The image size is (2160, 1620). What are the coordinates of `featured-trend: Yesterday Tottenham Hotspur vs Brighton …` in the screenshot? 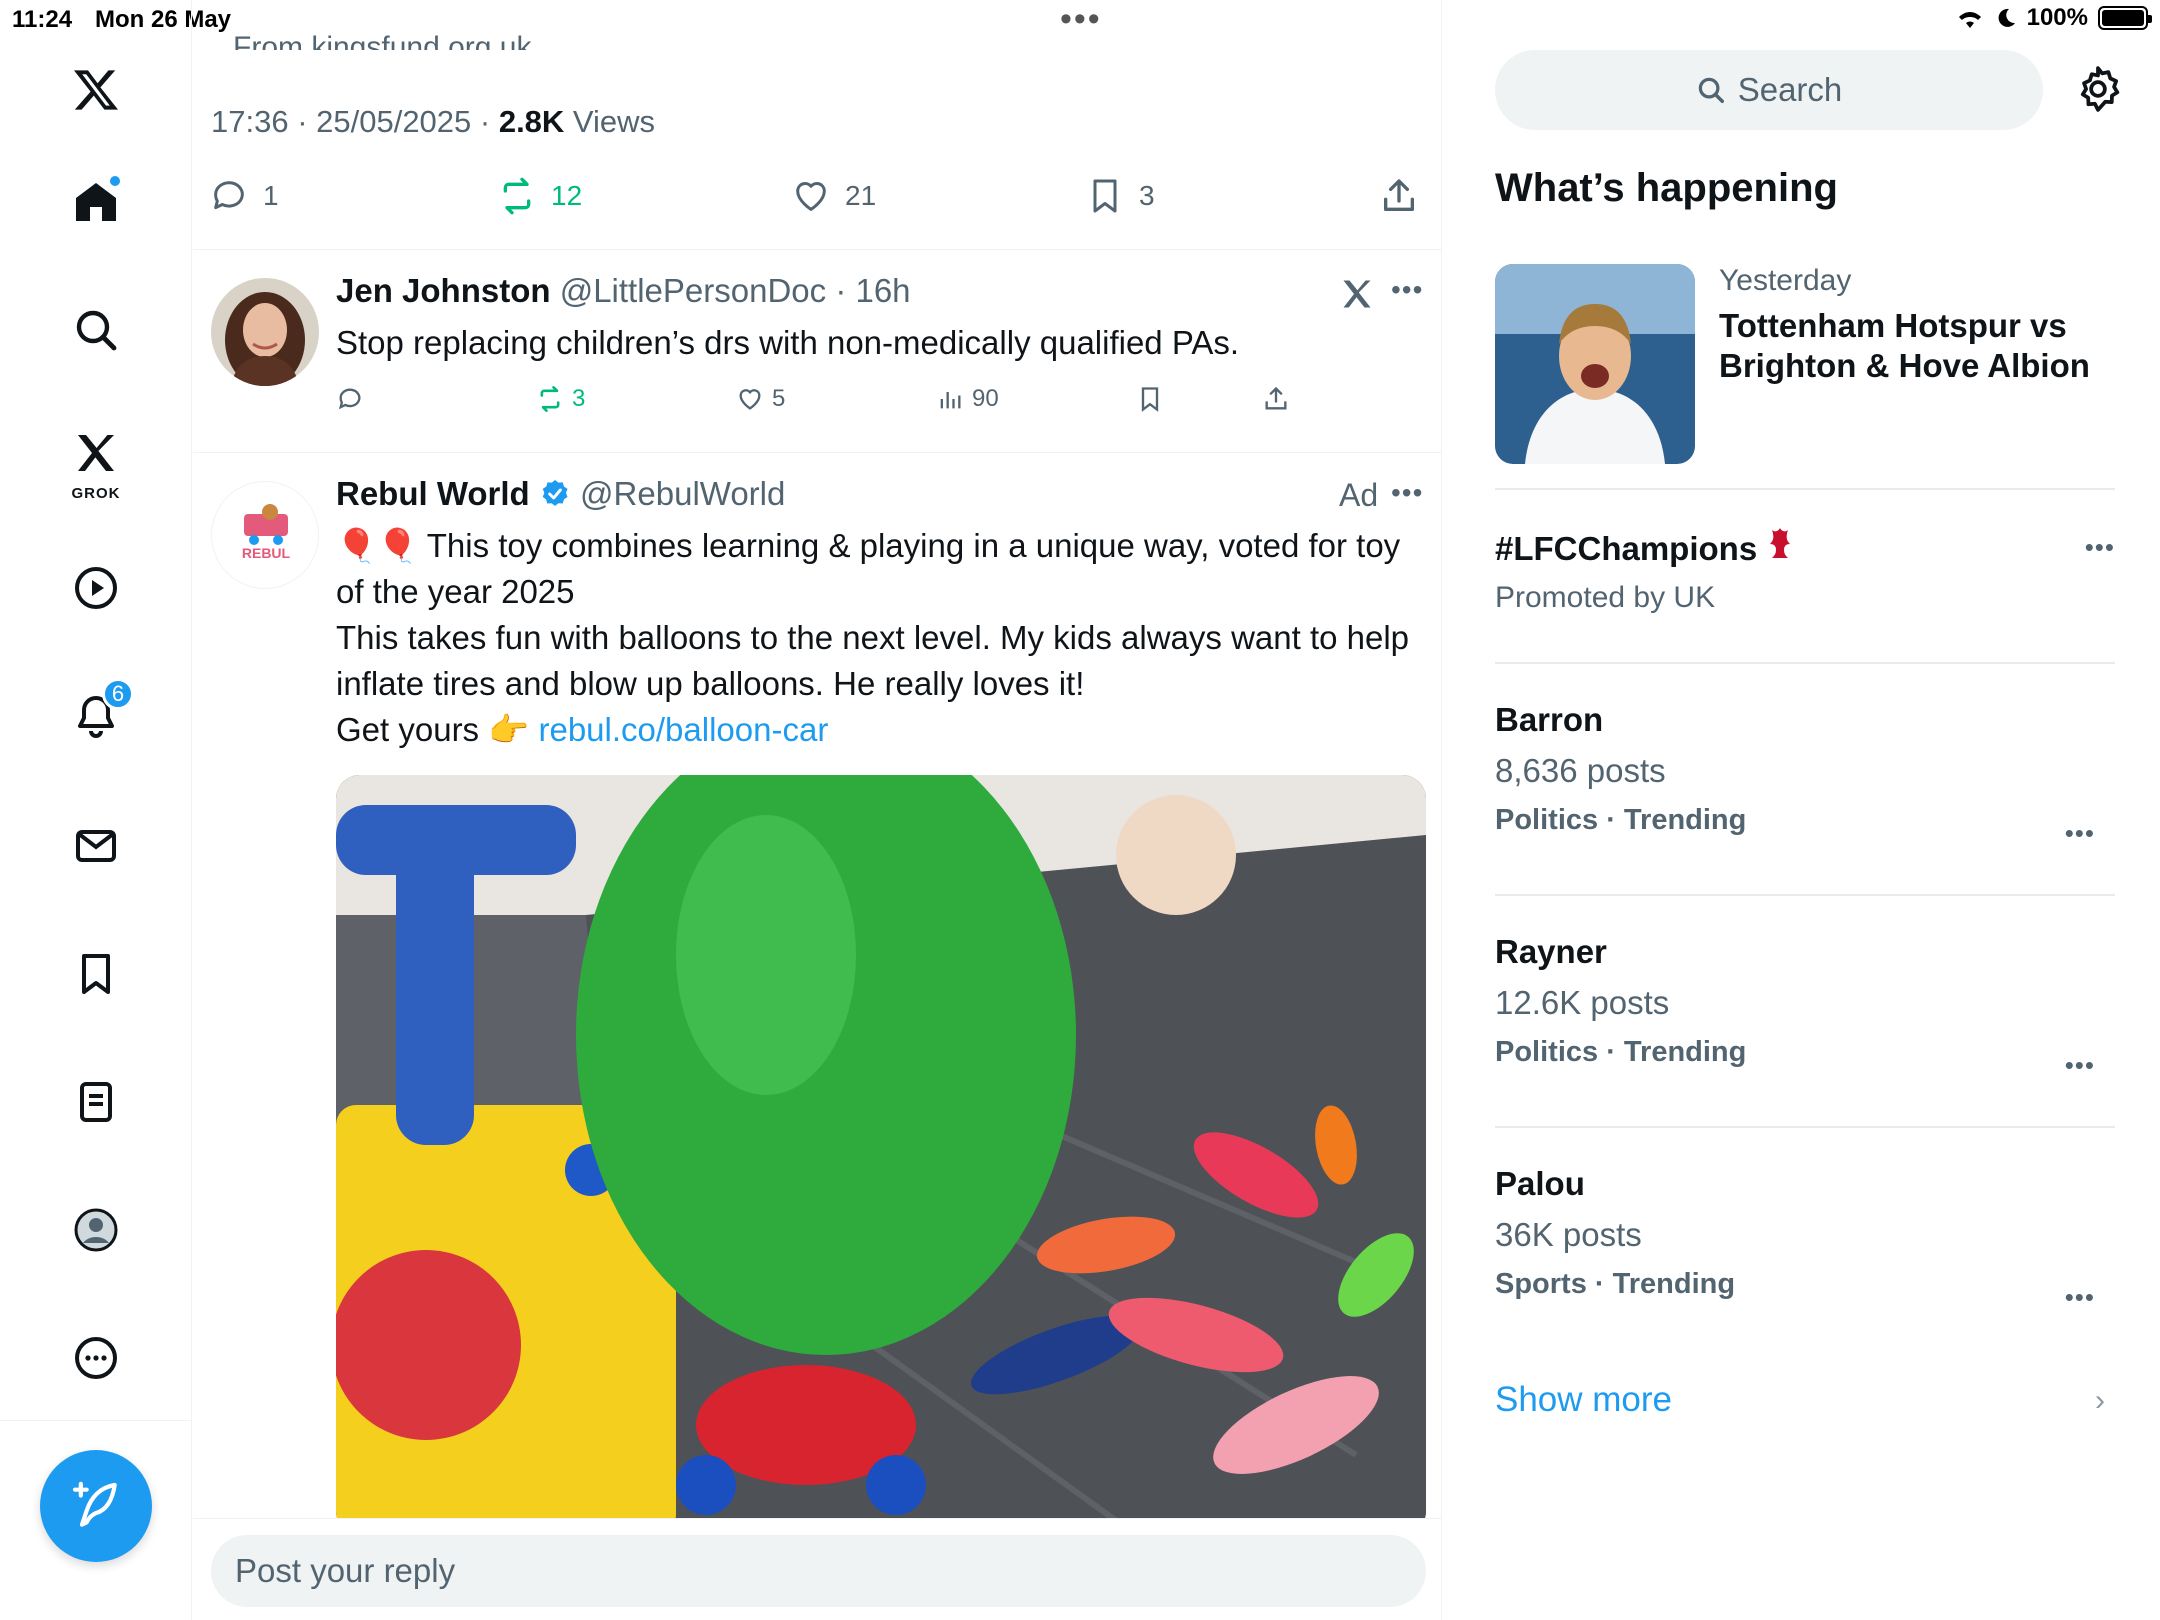 It's located at (1805, 364).